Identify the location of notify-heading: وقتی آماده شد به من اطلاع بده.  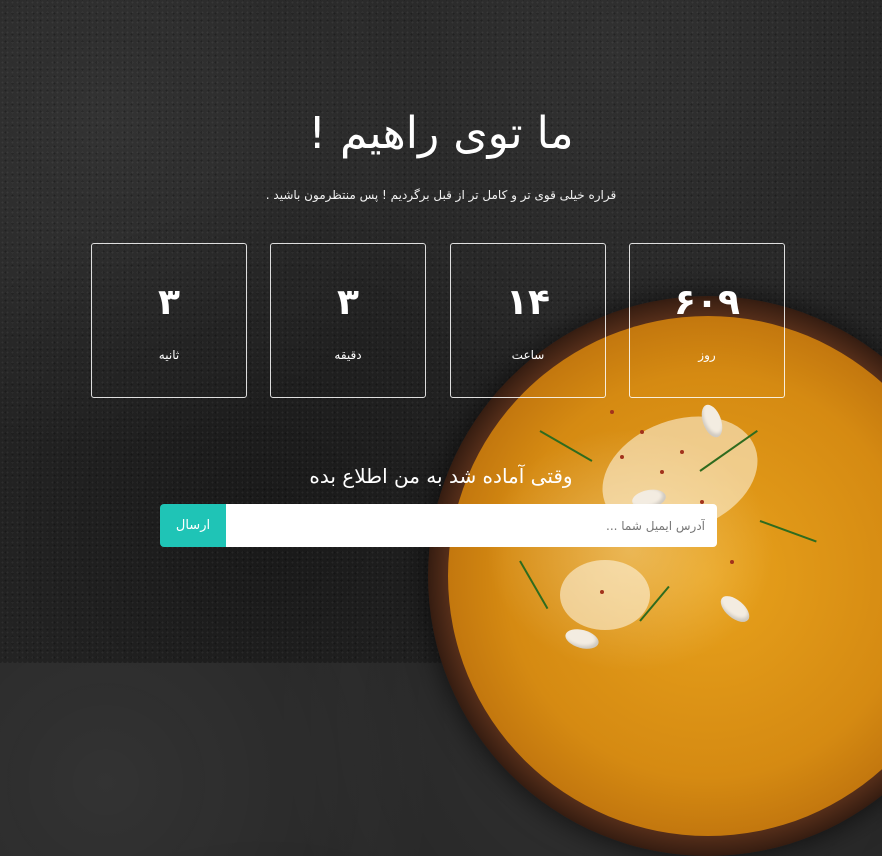
(441, 476).